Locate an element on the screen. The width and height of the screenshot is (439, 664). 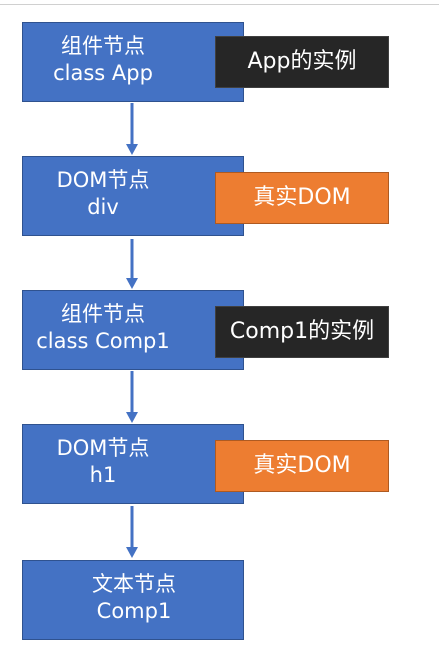
tag-comp1-instance: Comp1的实例 is located at coordinates (302, 332).